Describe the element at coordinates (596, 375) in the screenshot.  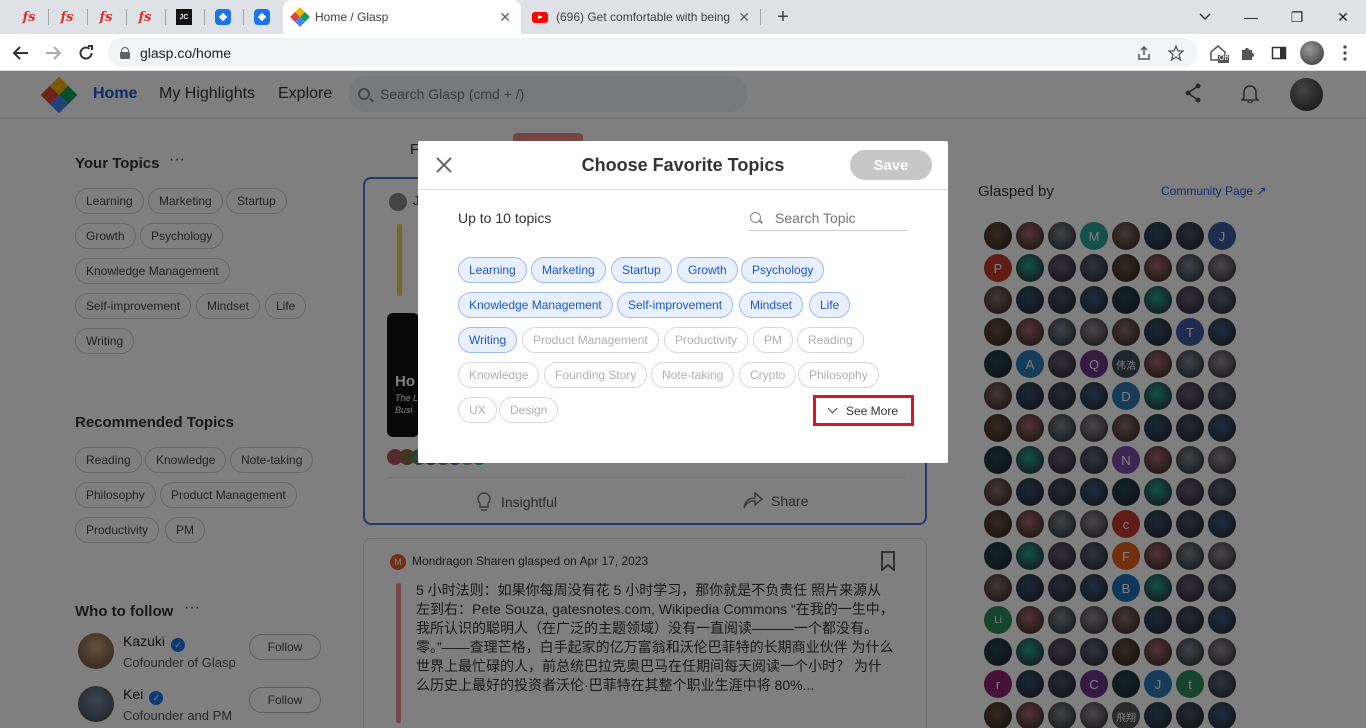
I see `topic-chip: Founding Story` at that location.